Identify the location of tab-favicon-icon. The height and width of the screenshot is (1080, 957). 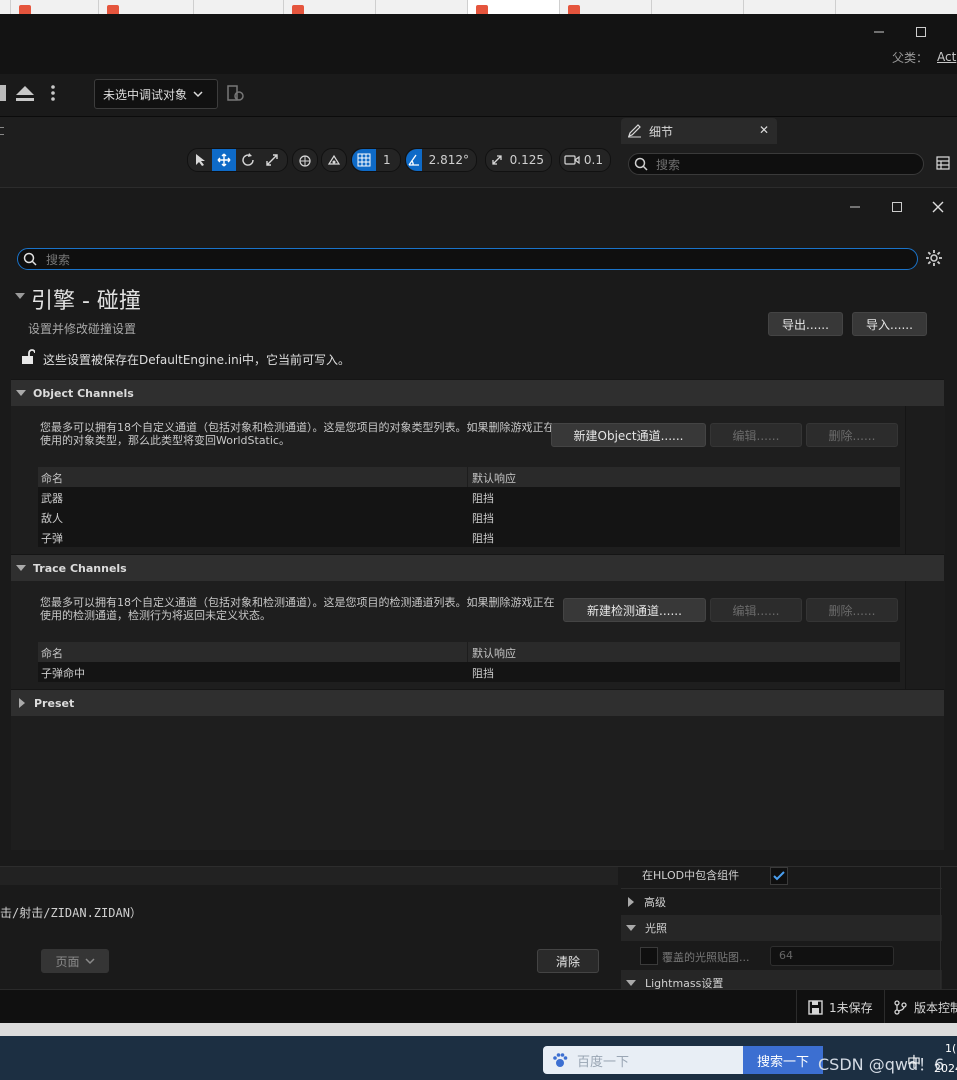
(574, 9).